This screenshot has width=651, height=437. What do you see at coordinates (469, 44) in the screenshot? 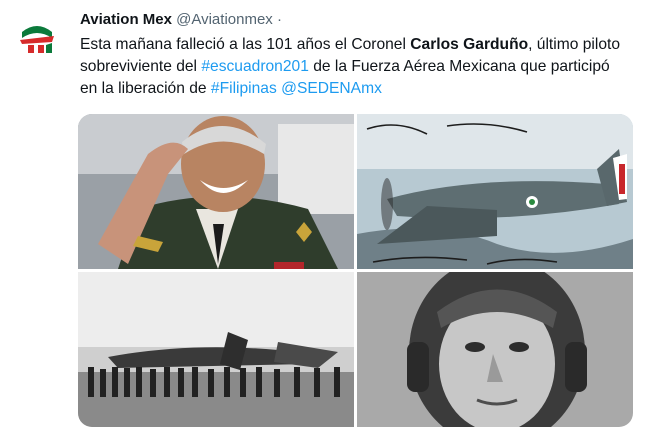
I see `tweet-text-bold-name: Carlos Garduño` at bounding box center [469, 44].